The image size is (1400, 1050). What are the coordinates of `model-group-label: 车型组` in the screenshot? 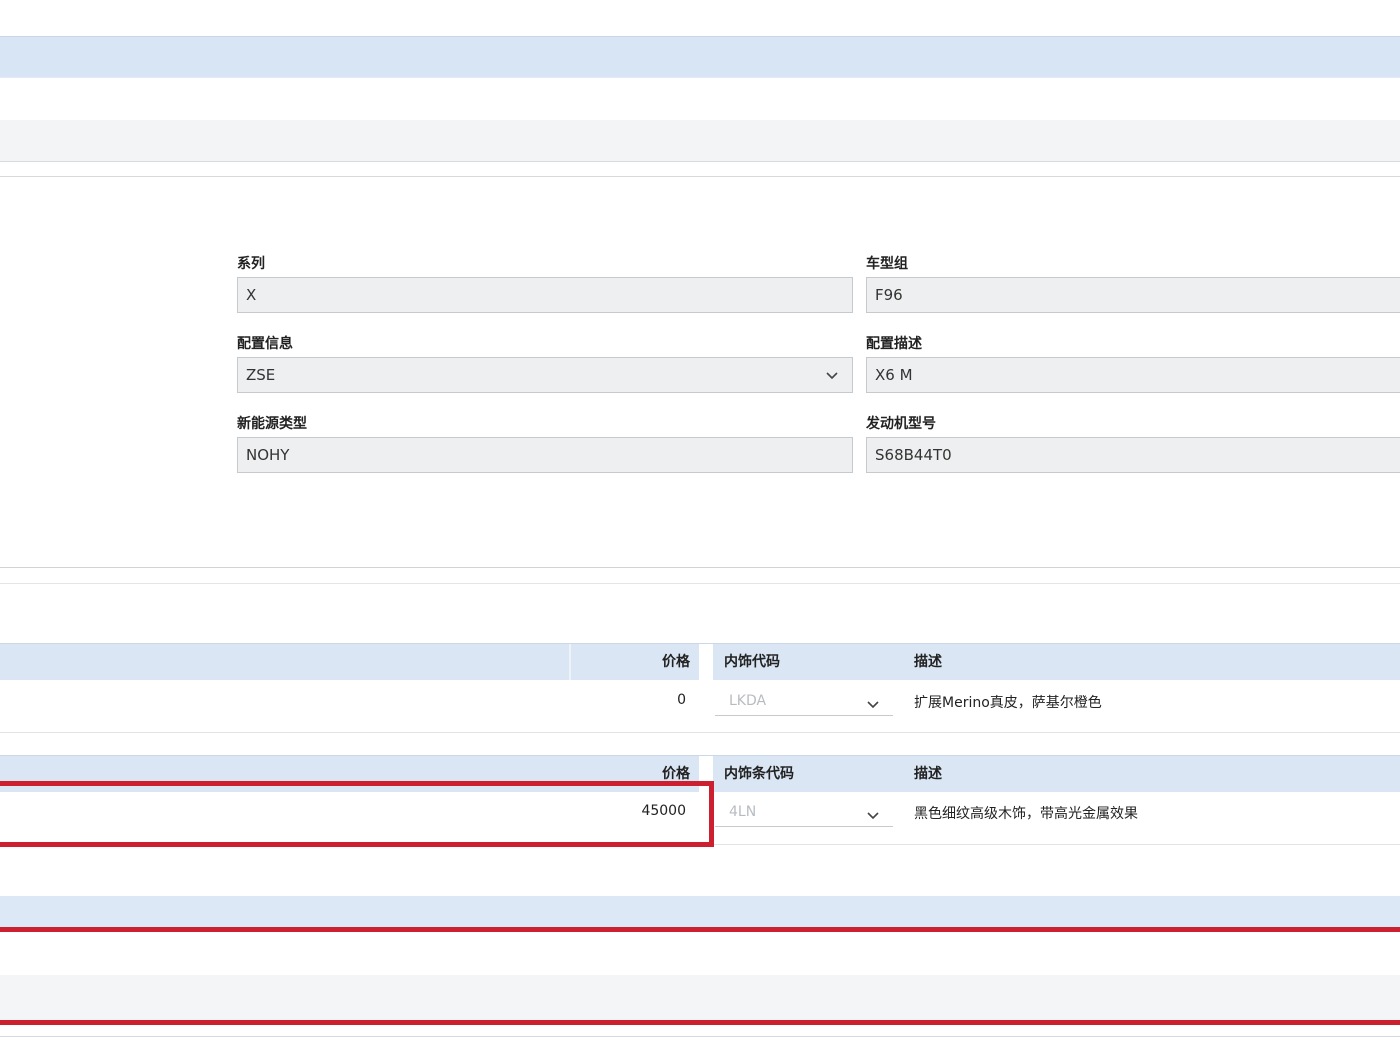 It's located at (887, 264).